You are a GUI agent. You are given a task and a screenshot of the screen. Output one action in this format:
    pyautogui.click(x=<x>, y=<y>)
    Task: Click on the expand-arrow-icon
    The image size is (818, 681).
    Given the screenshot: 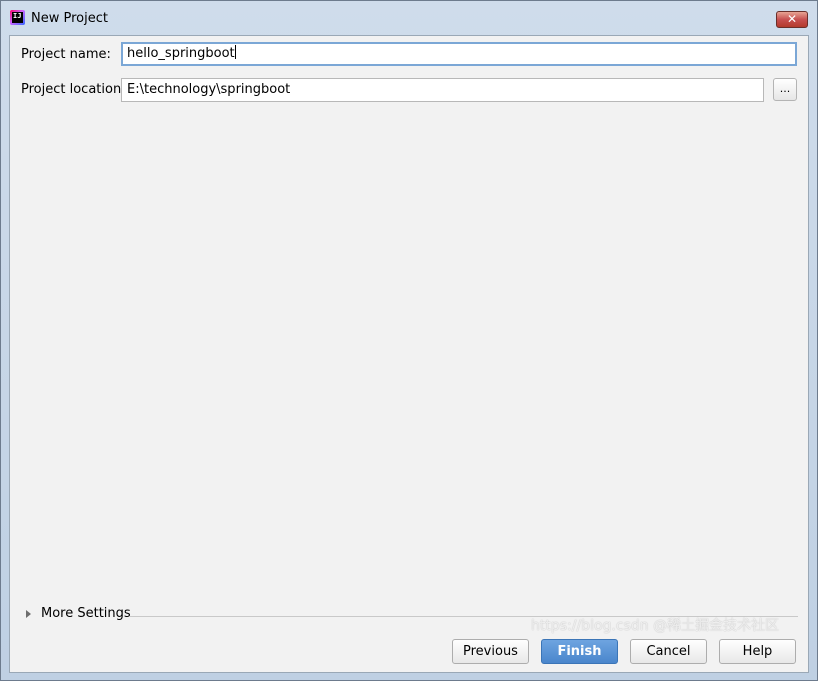 What is the action you would take?
    pyautogui.click(x=28, y=614)
    